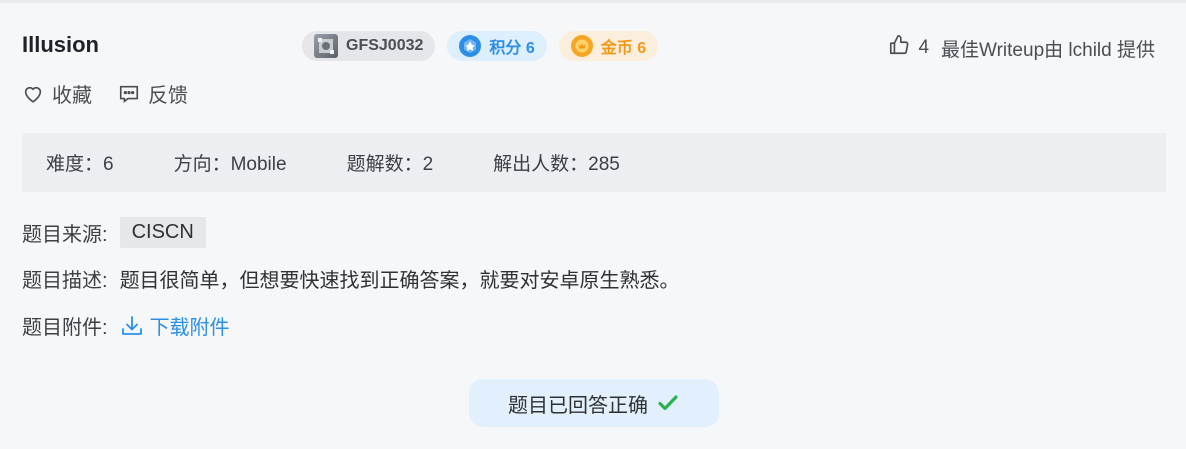  I want to click on gold-badge: 金币 6, so click(608, 46).